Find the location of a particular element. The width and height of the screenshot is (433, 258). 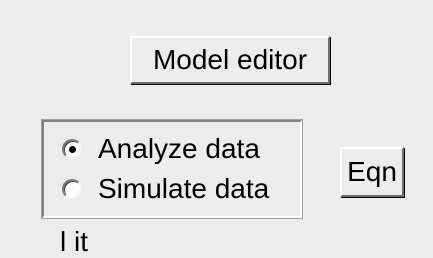

simulate-data-label: Simulate data is located at coordinates (184, 188).